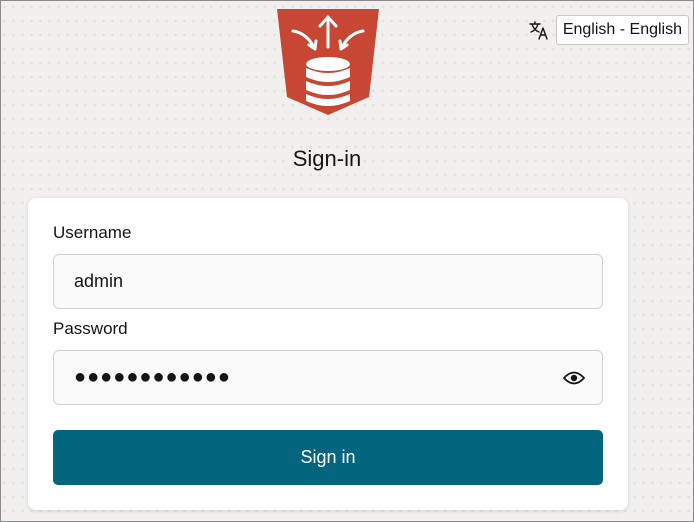 The width and height of the screenshot is (694, 522). What do you see at coordinates (539, 30) in the screenshot?
I see `translate-icon` at bounding box center [539, 30].